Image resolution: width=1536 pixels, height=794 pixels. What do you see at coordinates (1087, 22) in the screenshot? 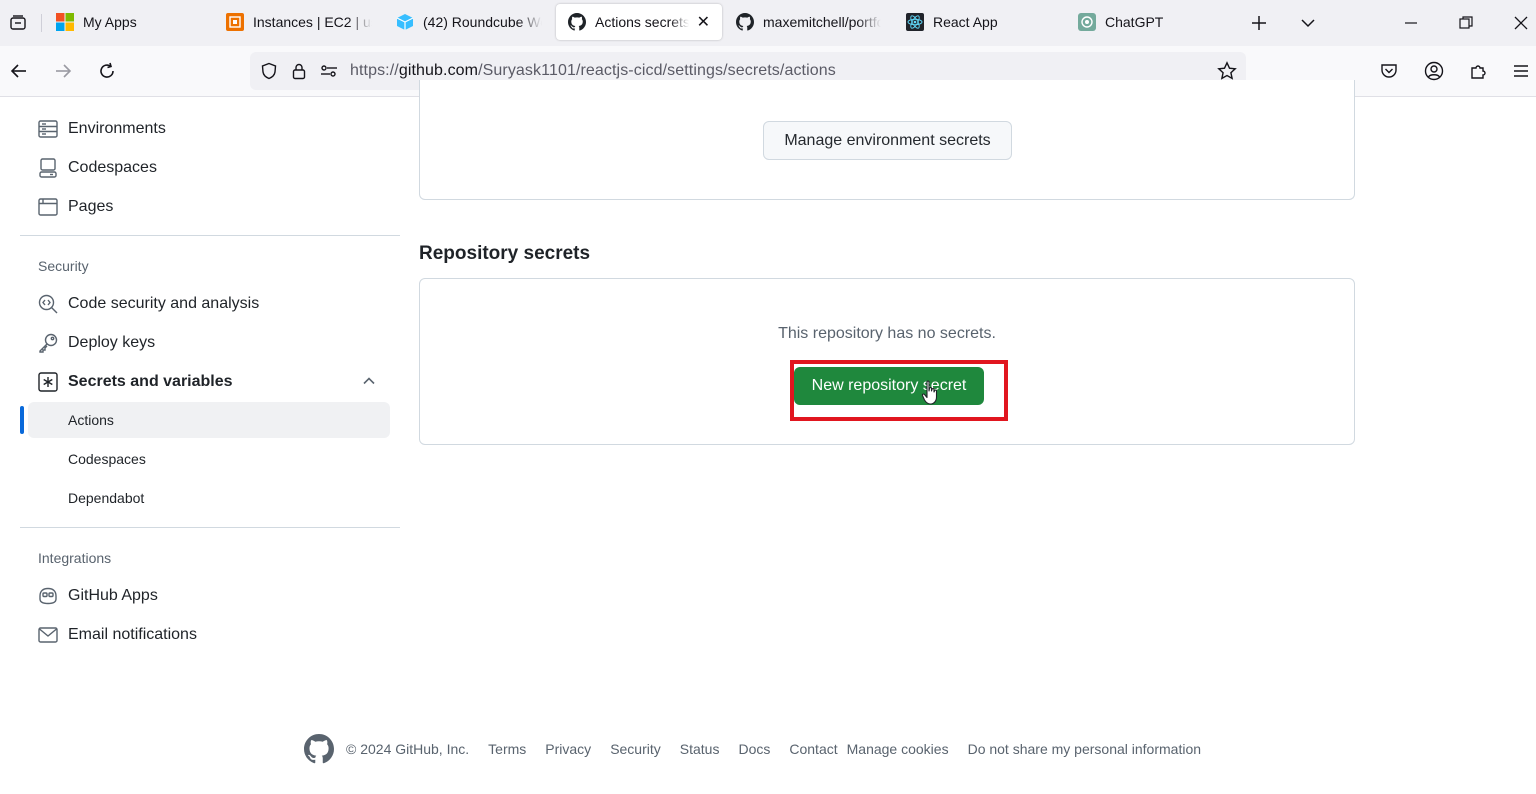
I see `chatgpt-logo-icon` at bounding box center [1087, 22].